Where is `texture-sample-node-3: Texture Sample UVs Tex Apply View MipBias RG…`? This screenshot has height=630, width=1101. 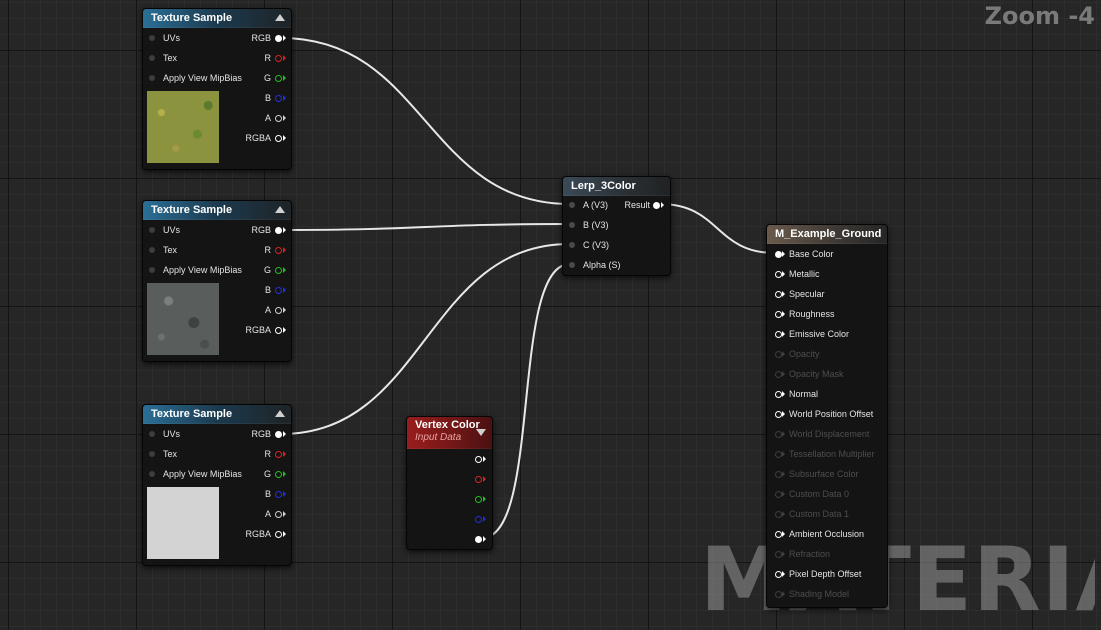
texture-sample-node-3: Texture Sample UVs Tex Apply View MipBias RG… is located at coordinates (217, 485).